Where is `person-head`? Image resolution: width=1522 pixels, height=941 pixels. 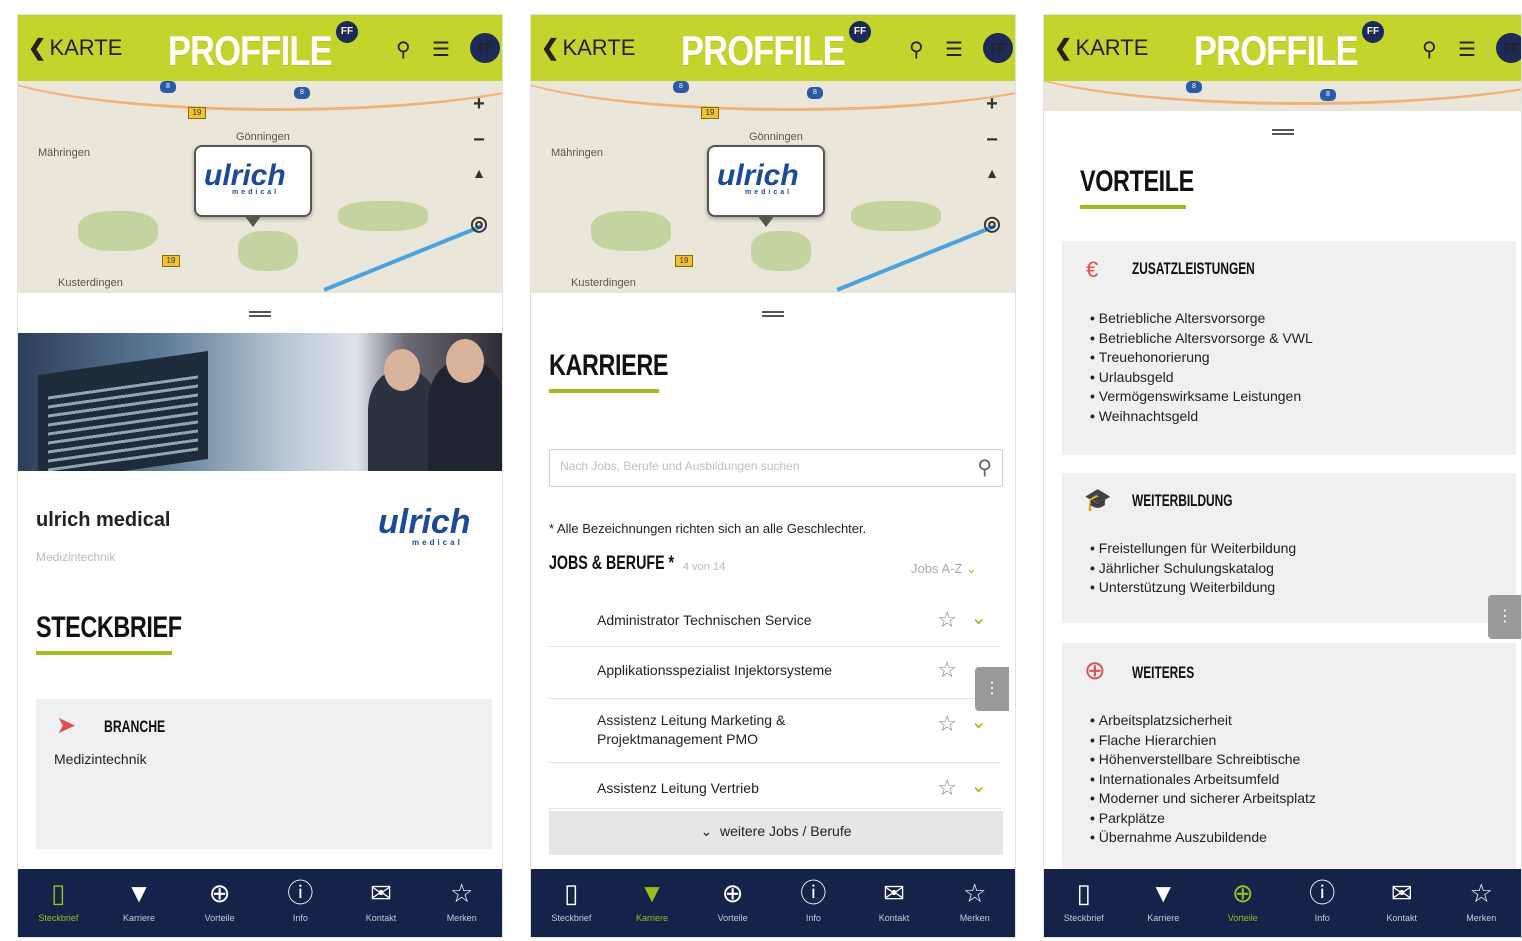
person-head is located at coordinates (465, 361).